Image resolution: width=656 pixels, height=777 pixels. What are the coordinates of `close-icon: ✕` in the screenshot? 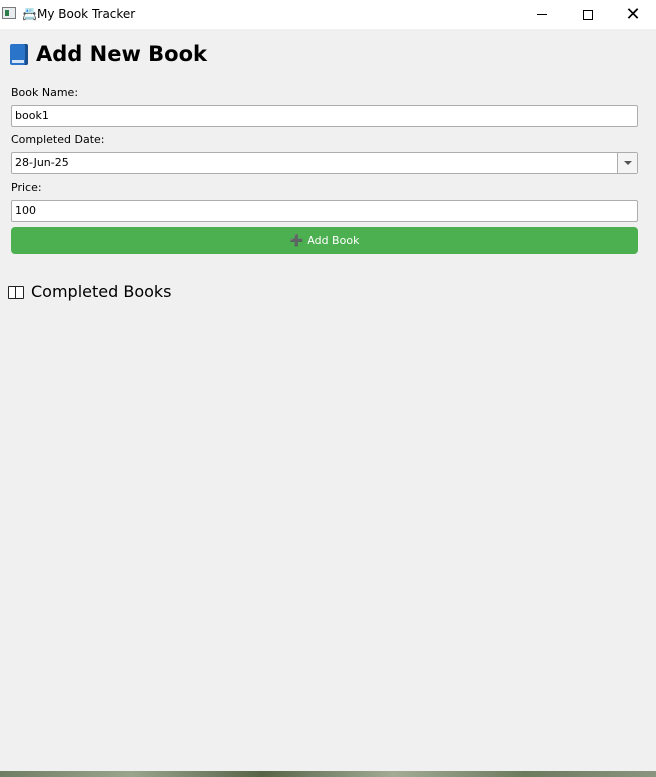 It's located at (633, 14).